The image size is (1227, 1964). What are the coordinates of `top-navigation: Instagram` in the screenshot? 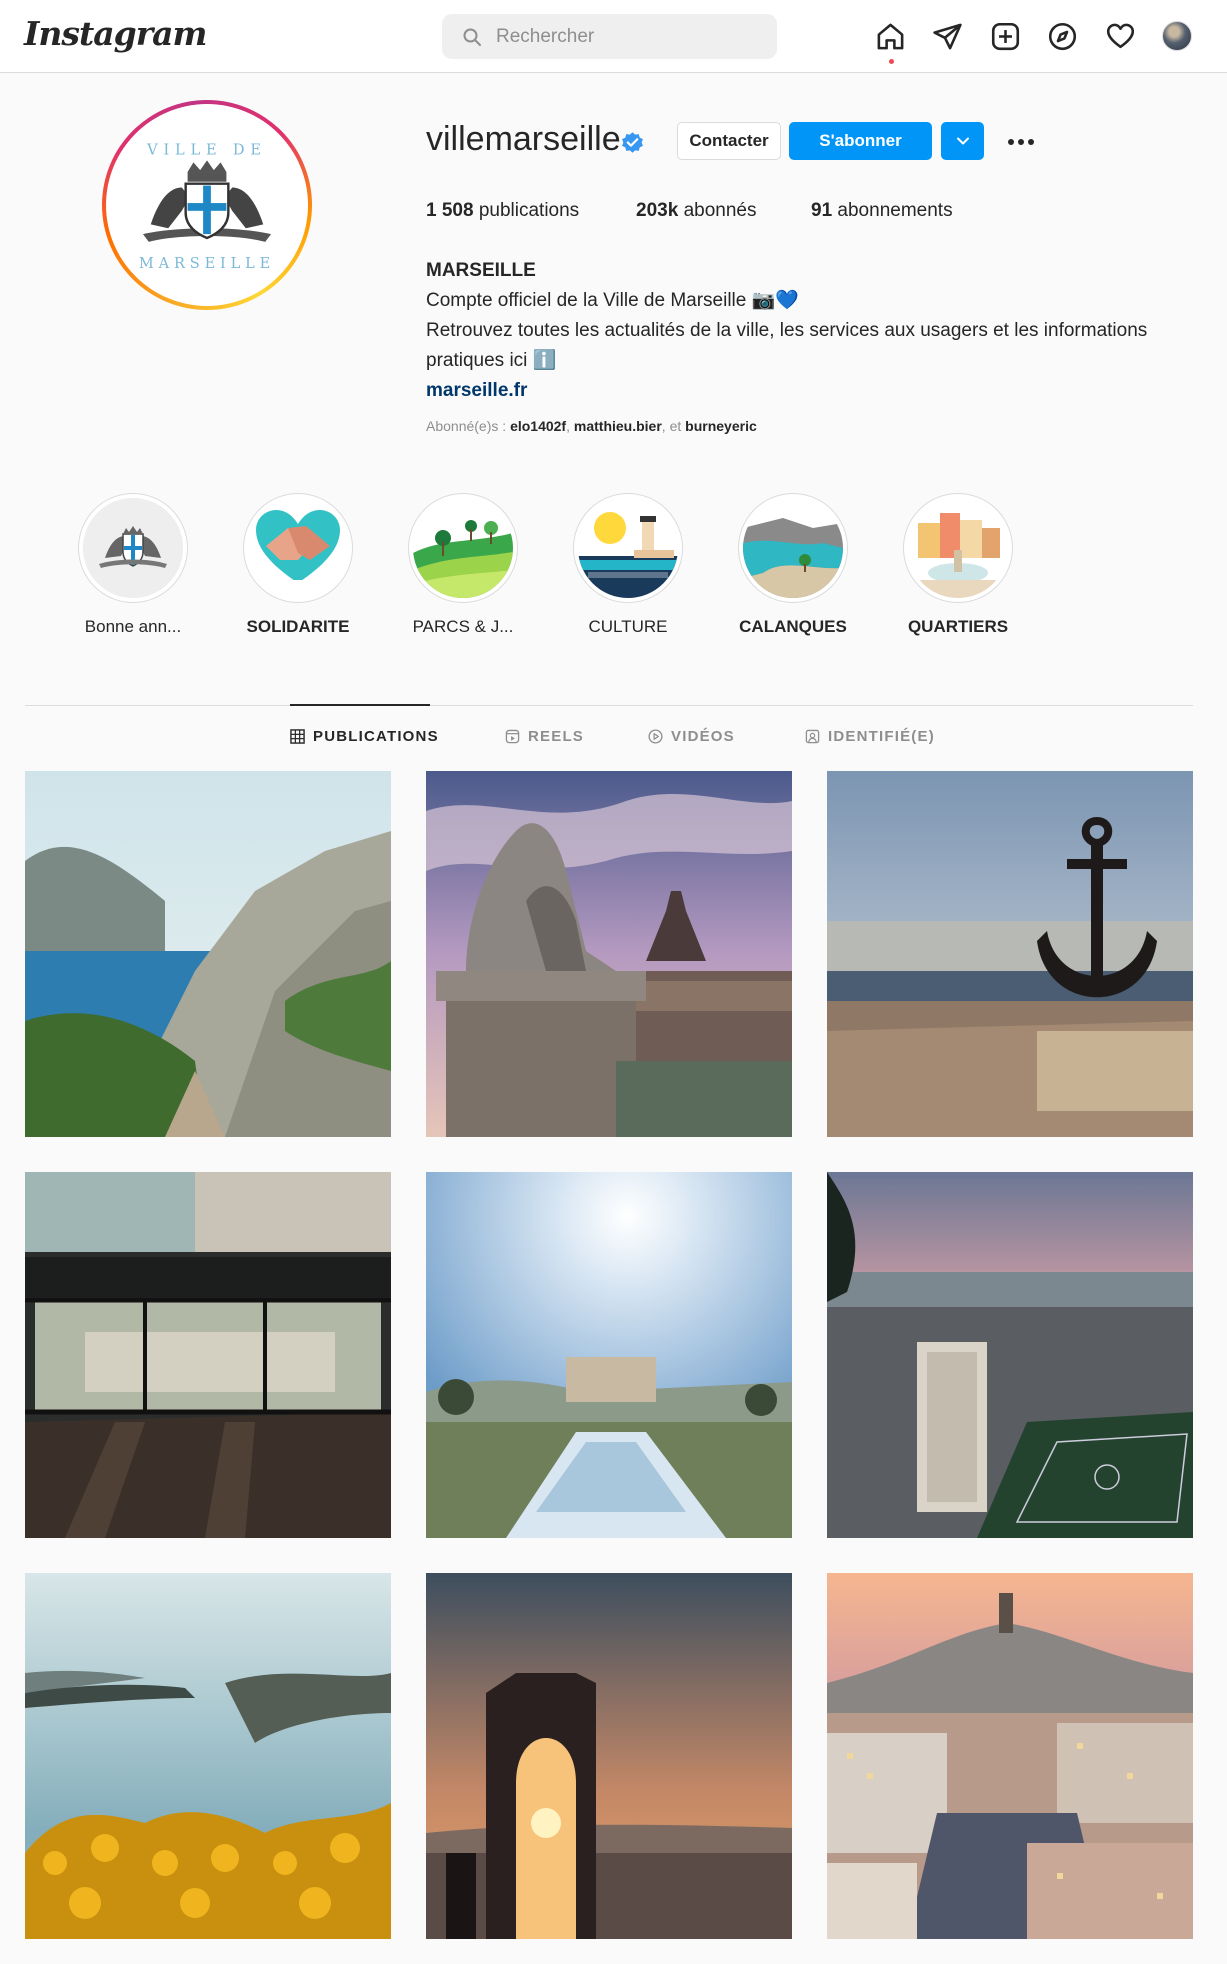 It's located at (613, 36).